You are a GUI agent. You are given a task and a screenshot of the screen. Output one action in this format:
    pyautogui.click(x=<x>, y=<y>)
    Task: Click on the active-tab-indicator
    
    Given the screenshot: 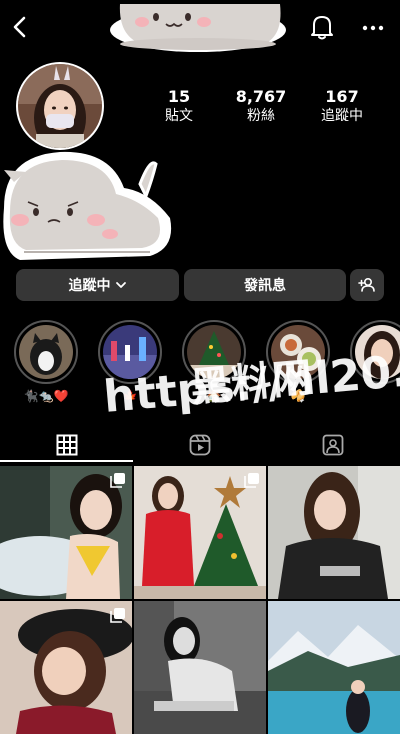 What is the action you would take?
    pyautogui.click(x=66, y=461)
    